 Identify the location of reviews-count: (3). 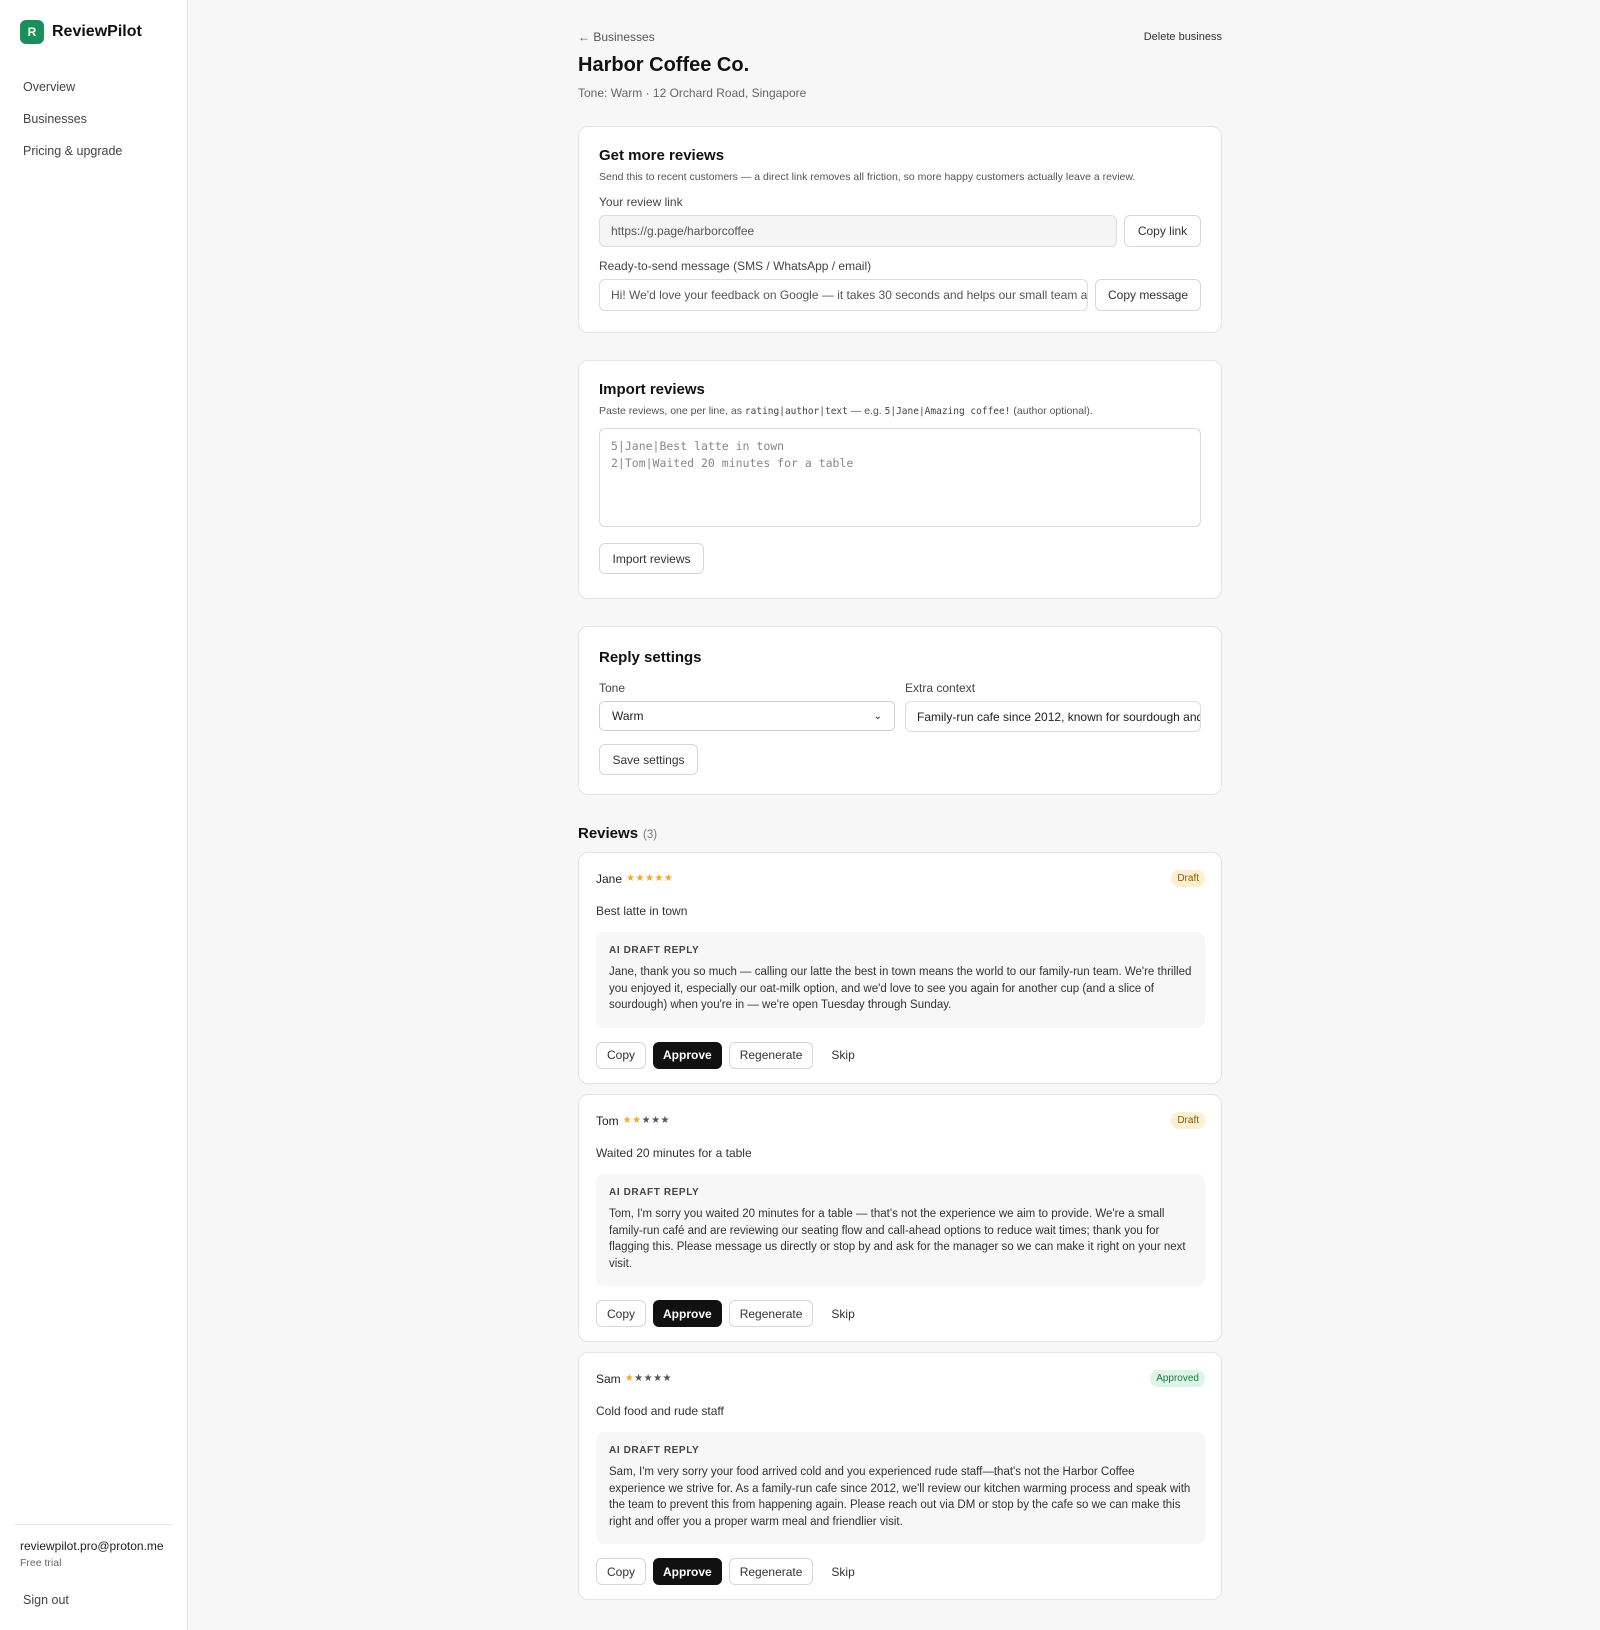
(650, 835).